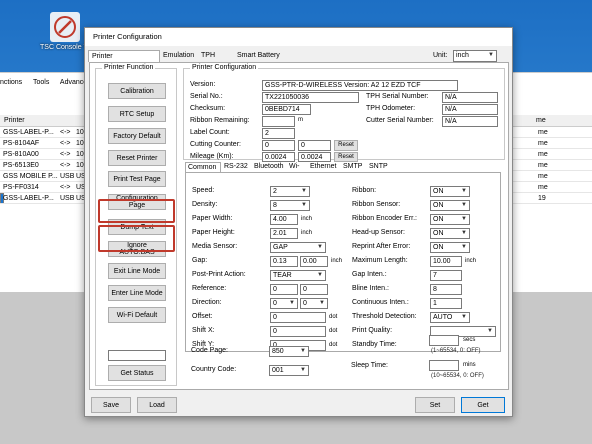 This screenshot has width=592, height=444. Describe the element at coordinates (450, 191) in the screenshot. I see `ribbon-select: ON ▼` at that location.